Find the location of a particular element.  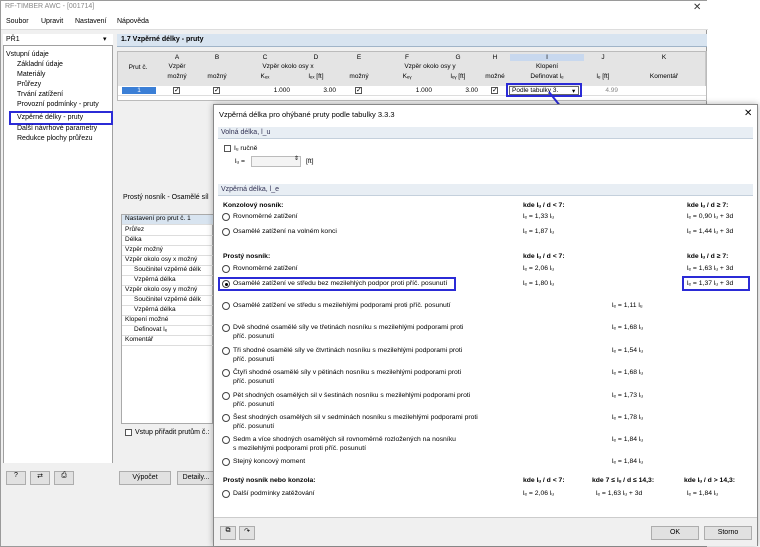

col-letter-h: H is located at coordinates (495, 57).